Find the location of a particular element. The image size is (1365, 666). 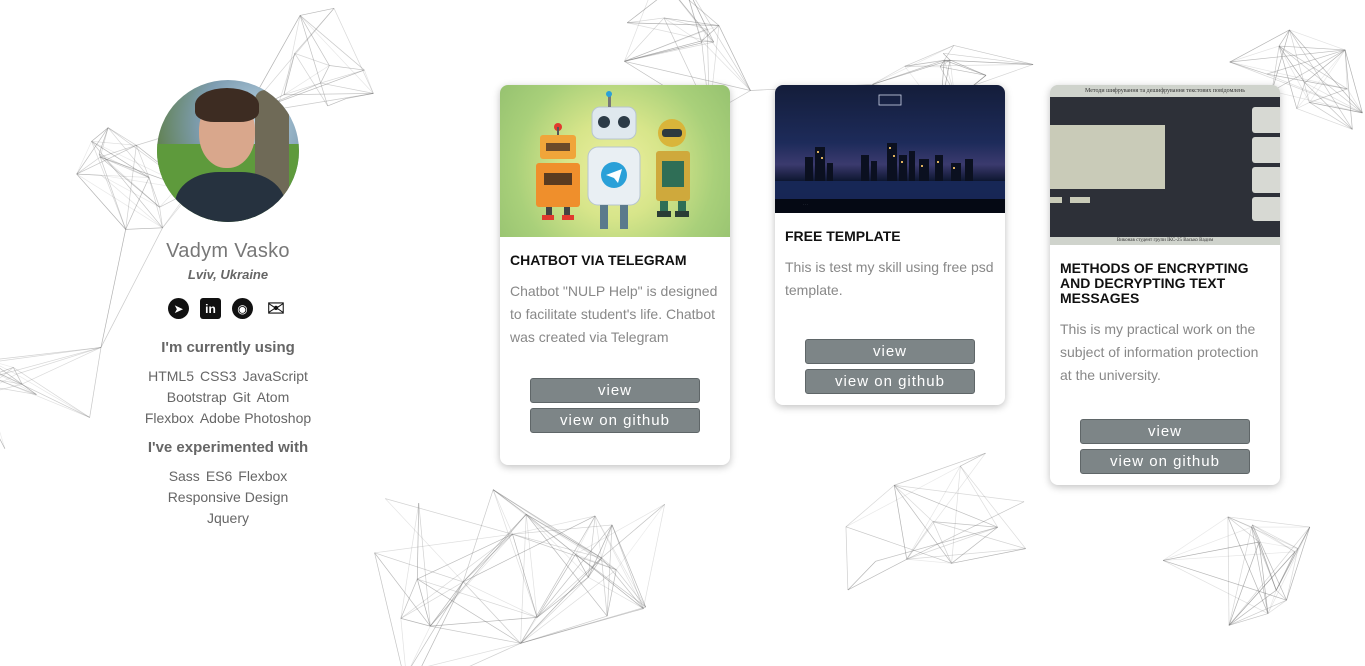

city-skyline-illustration: · · · is located at coordinates (890, 153).